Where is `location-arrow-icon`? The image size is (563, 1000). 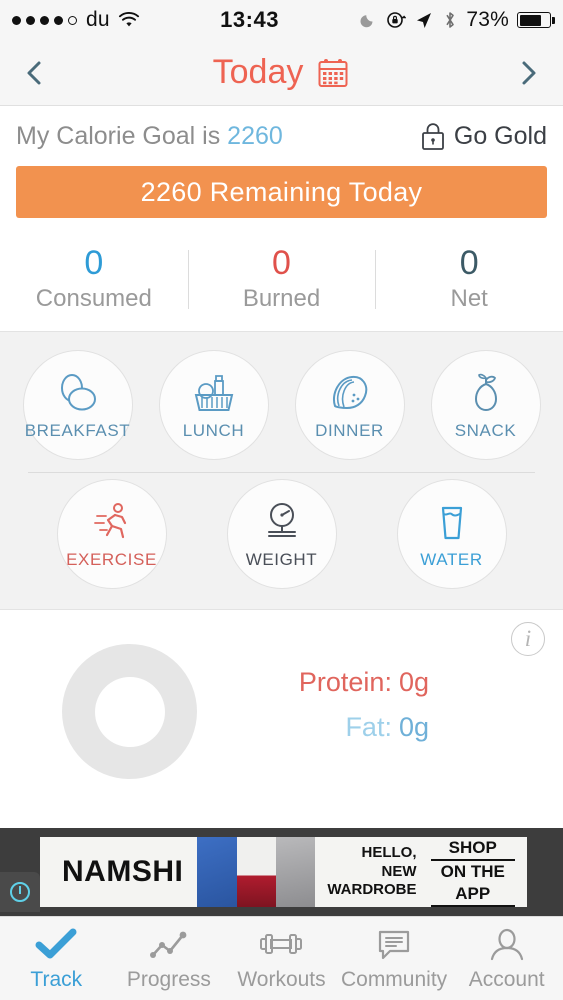 location-arrow-icon is located at coordinates (424, 20).